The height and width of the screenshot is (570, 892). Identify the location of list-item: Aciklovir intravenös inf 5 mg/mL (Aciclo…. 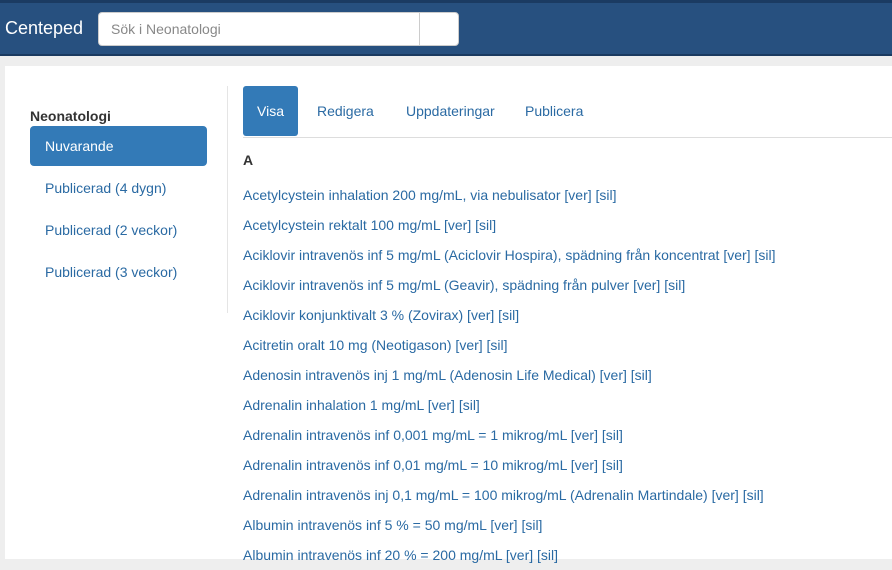
(509, 255).